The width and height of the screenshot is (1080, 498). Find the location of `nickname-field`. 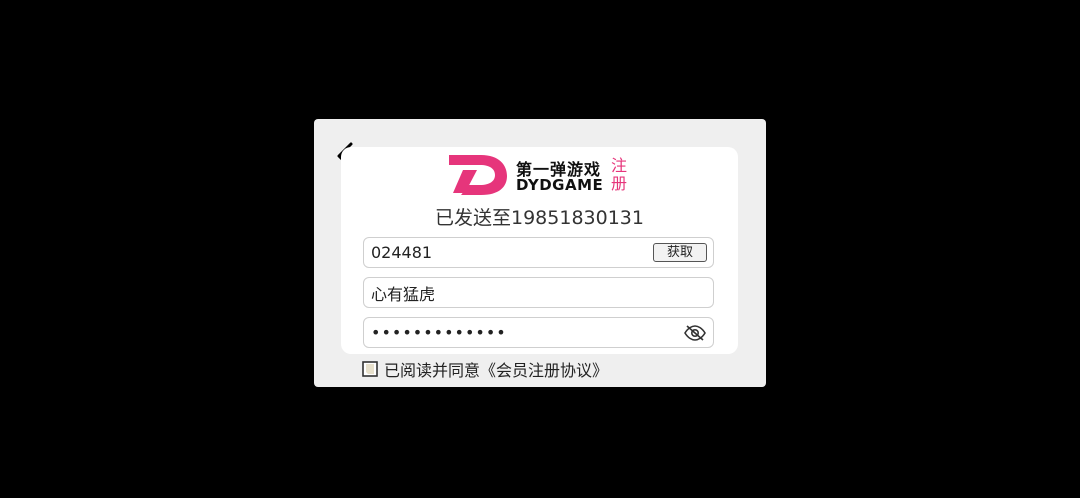

nickname-field is located at coordinates (538, 292).